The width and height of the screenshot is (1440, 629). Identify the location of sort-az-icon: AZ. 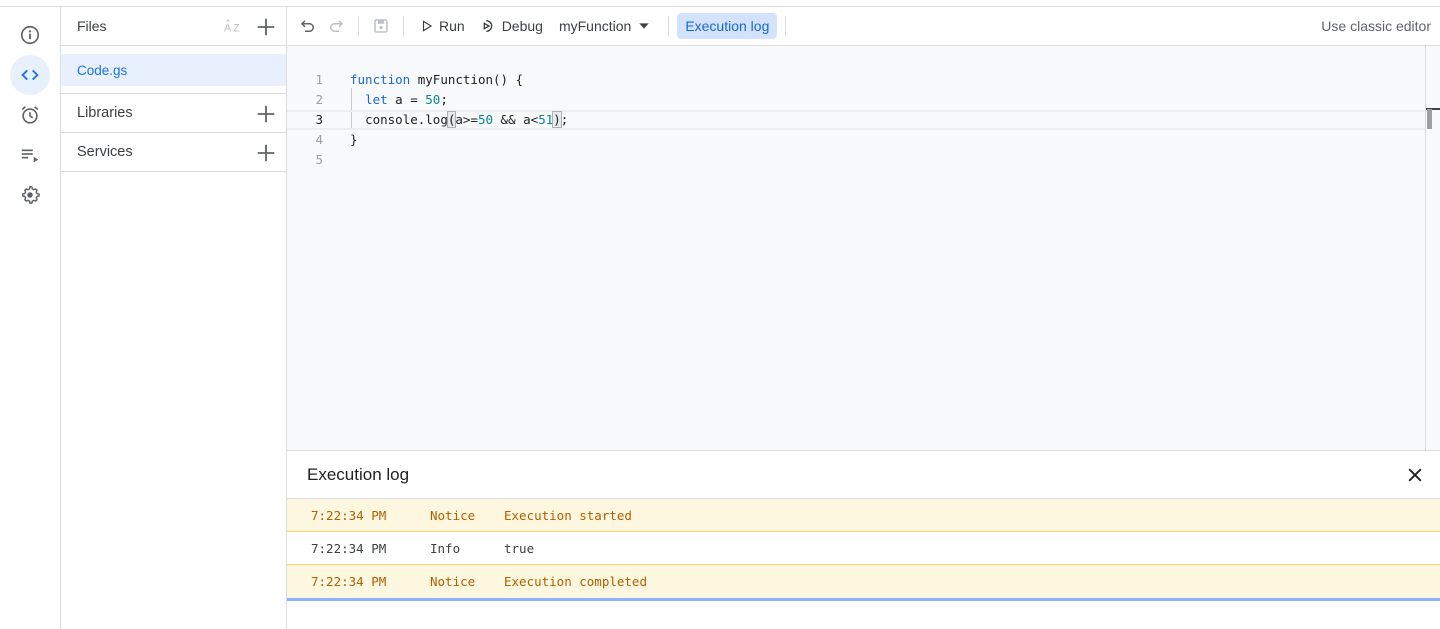
(232, 26).